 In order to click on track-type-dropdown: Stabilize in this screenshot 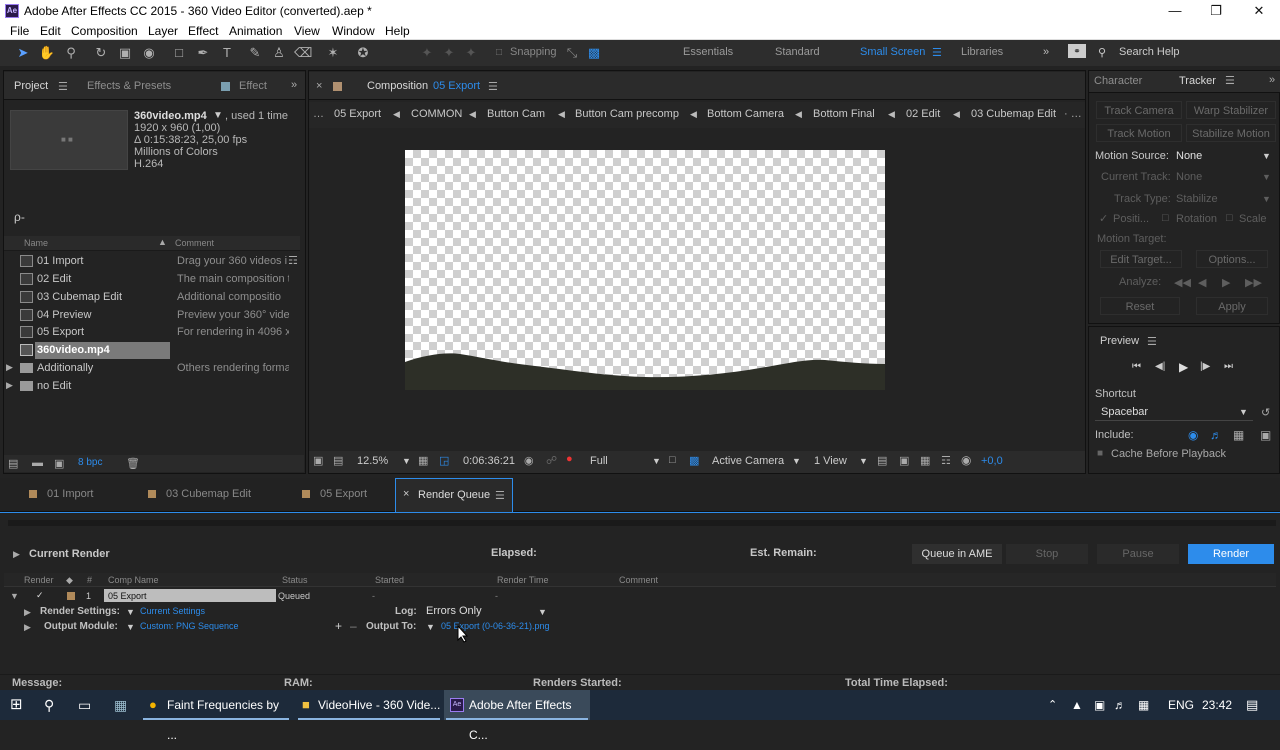, I will do `click(1197, 199)`.